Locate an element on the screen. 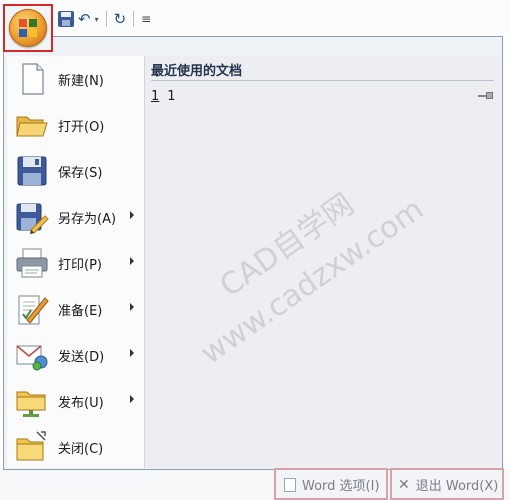 Image resolution: width=510 pixels, height=500 pixels. prepare-document-icon is located at coordinates (32, 309).